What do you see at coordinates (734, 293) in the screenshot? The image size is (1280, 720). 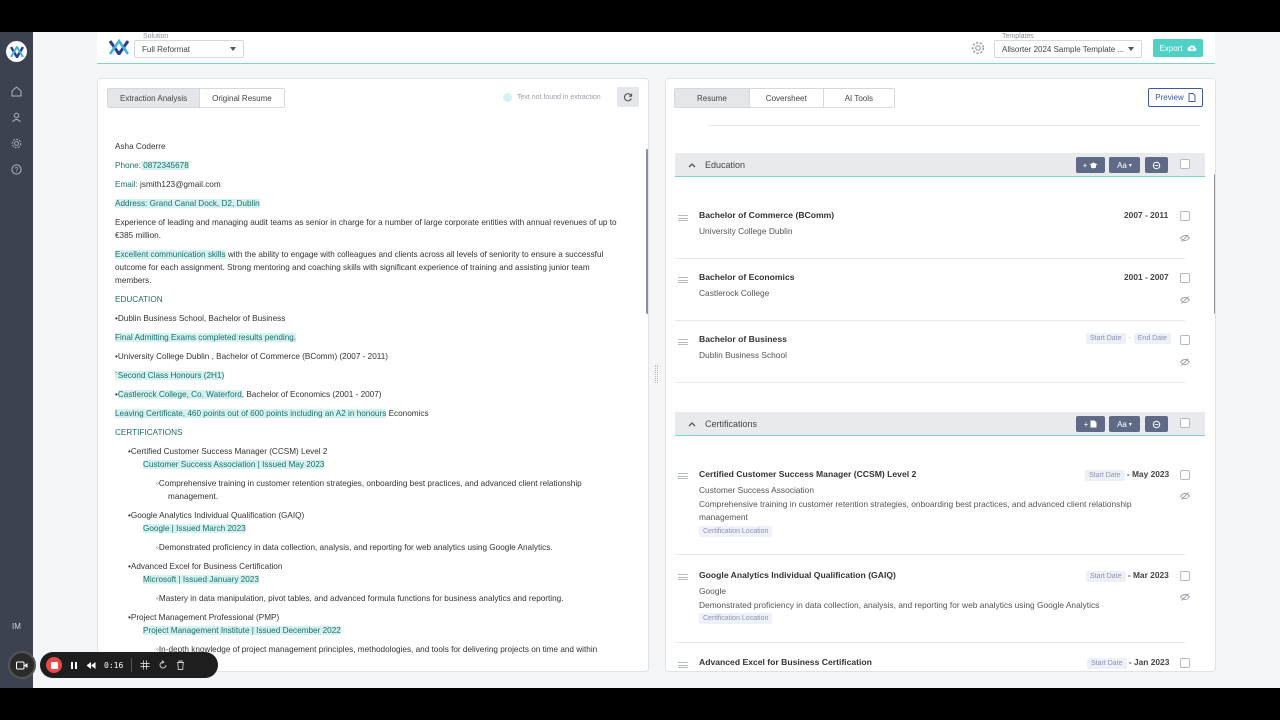 I see `education-entry-school: Castlerock College` at bounding box center [734, 293].